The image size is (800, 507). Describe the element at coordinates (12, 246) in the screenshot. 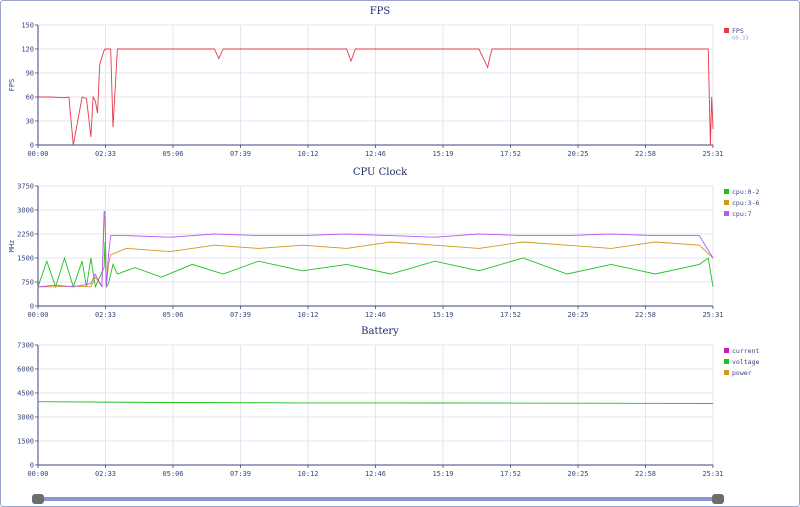

I see `y-axis-label: MHz` at that location.